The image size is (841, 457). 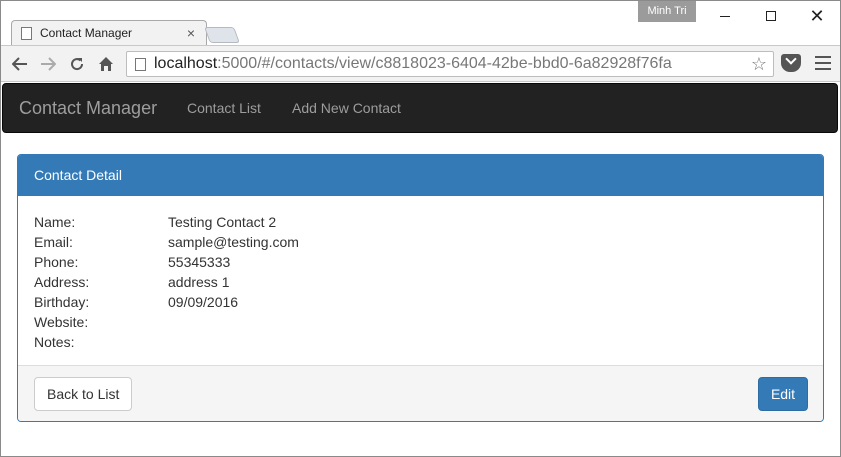 I want to click on detail-row-phone: Phone: 55345333, so click(x=420, y=262).